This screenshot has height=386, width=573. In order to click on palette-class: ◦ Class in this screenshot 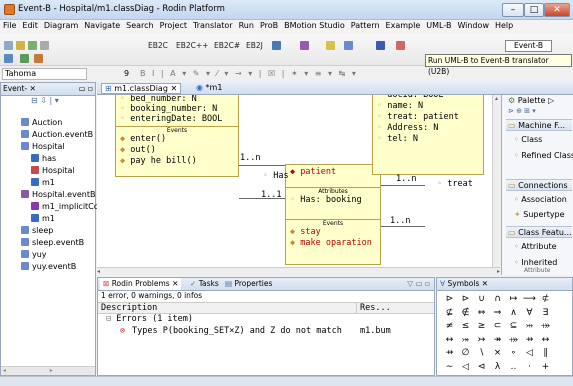, I will do `click(528, 139)`.